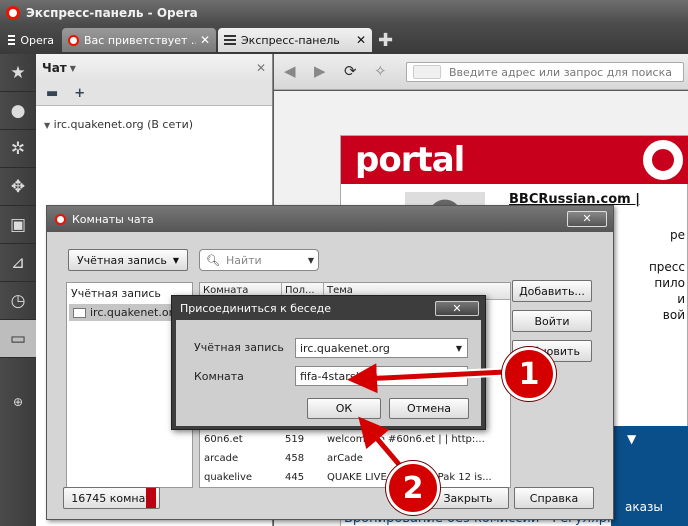 The height and width of the screenshot is (526, 688). Describe the element at coordinates (529, 374) in the screenshot. I see `annotation-step-1: 1` at that location.